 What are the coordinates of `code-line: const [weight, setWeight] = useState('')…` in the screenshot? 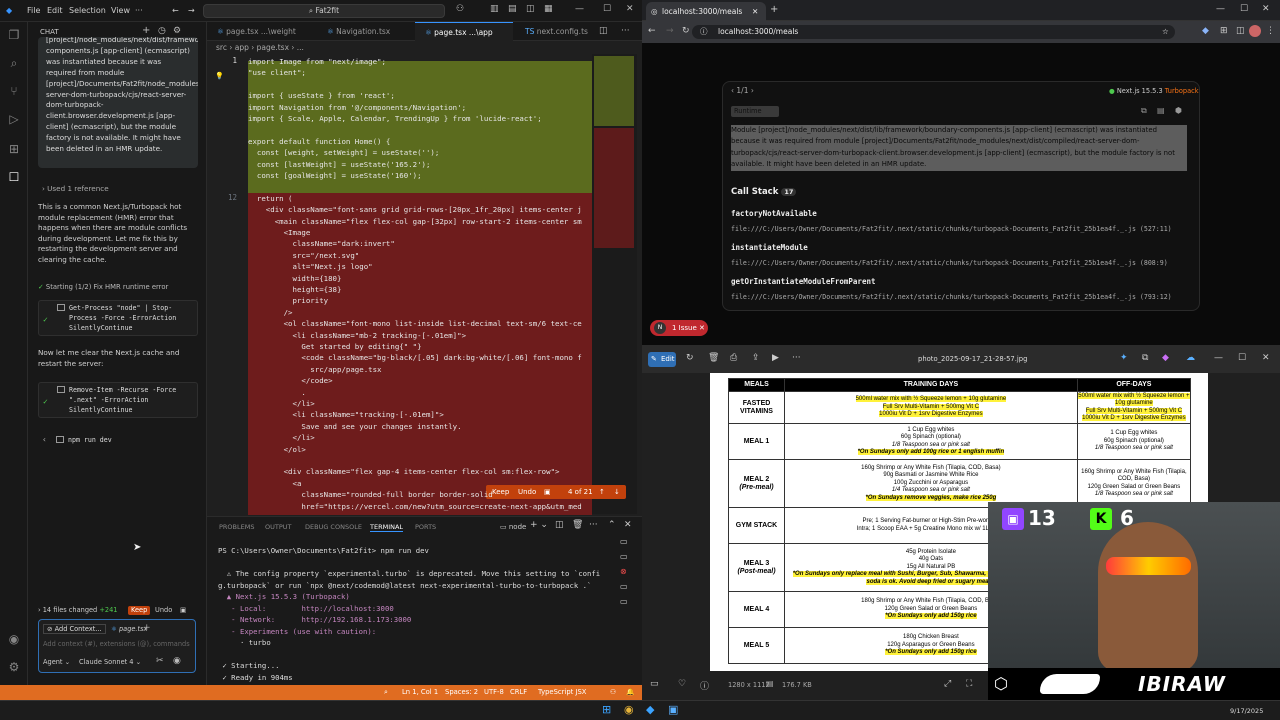 It's located at (343, 153).